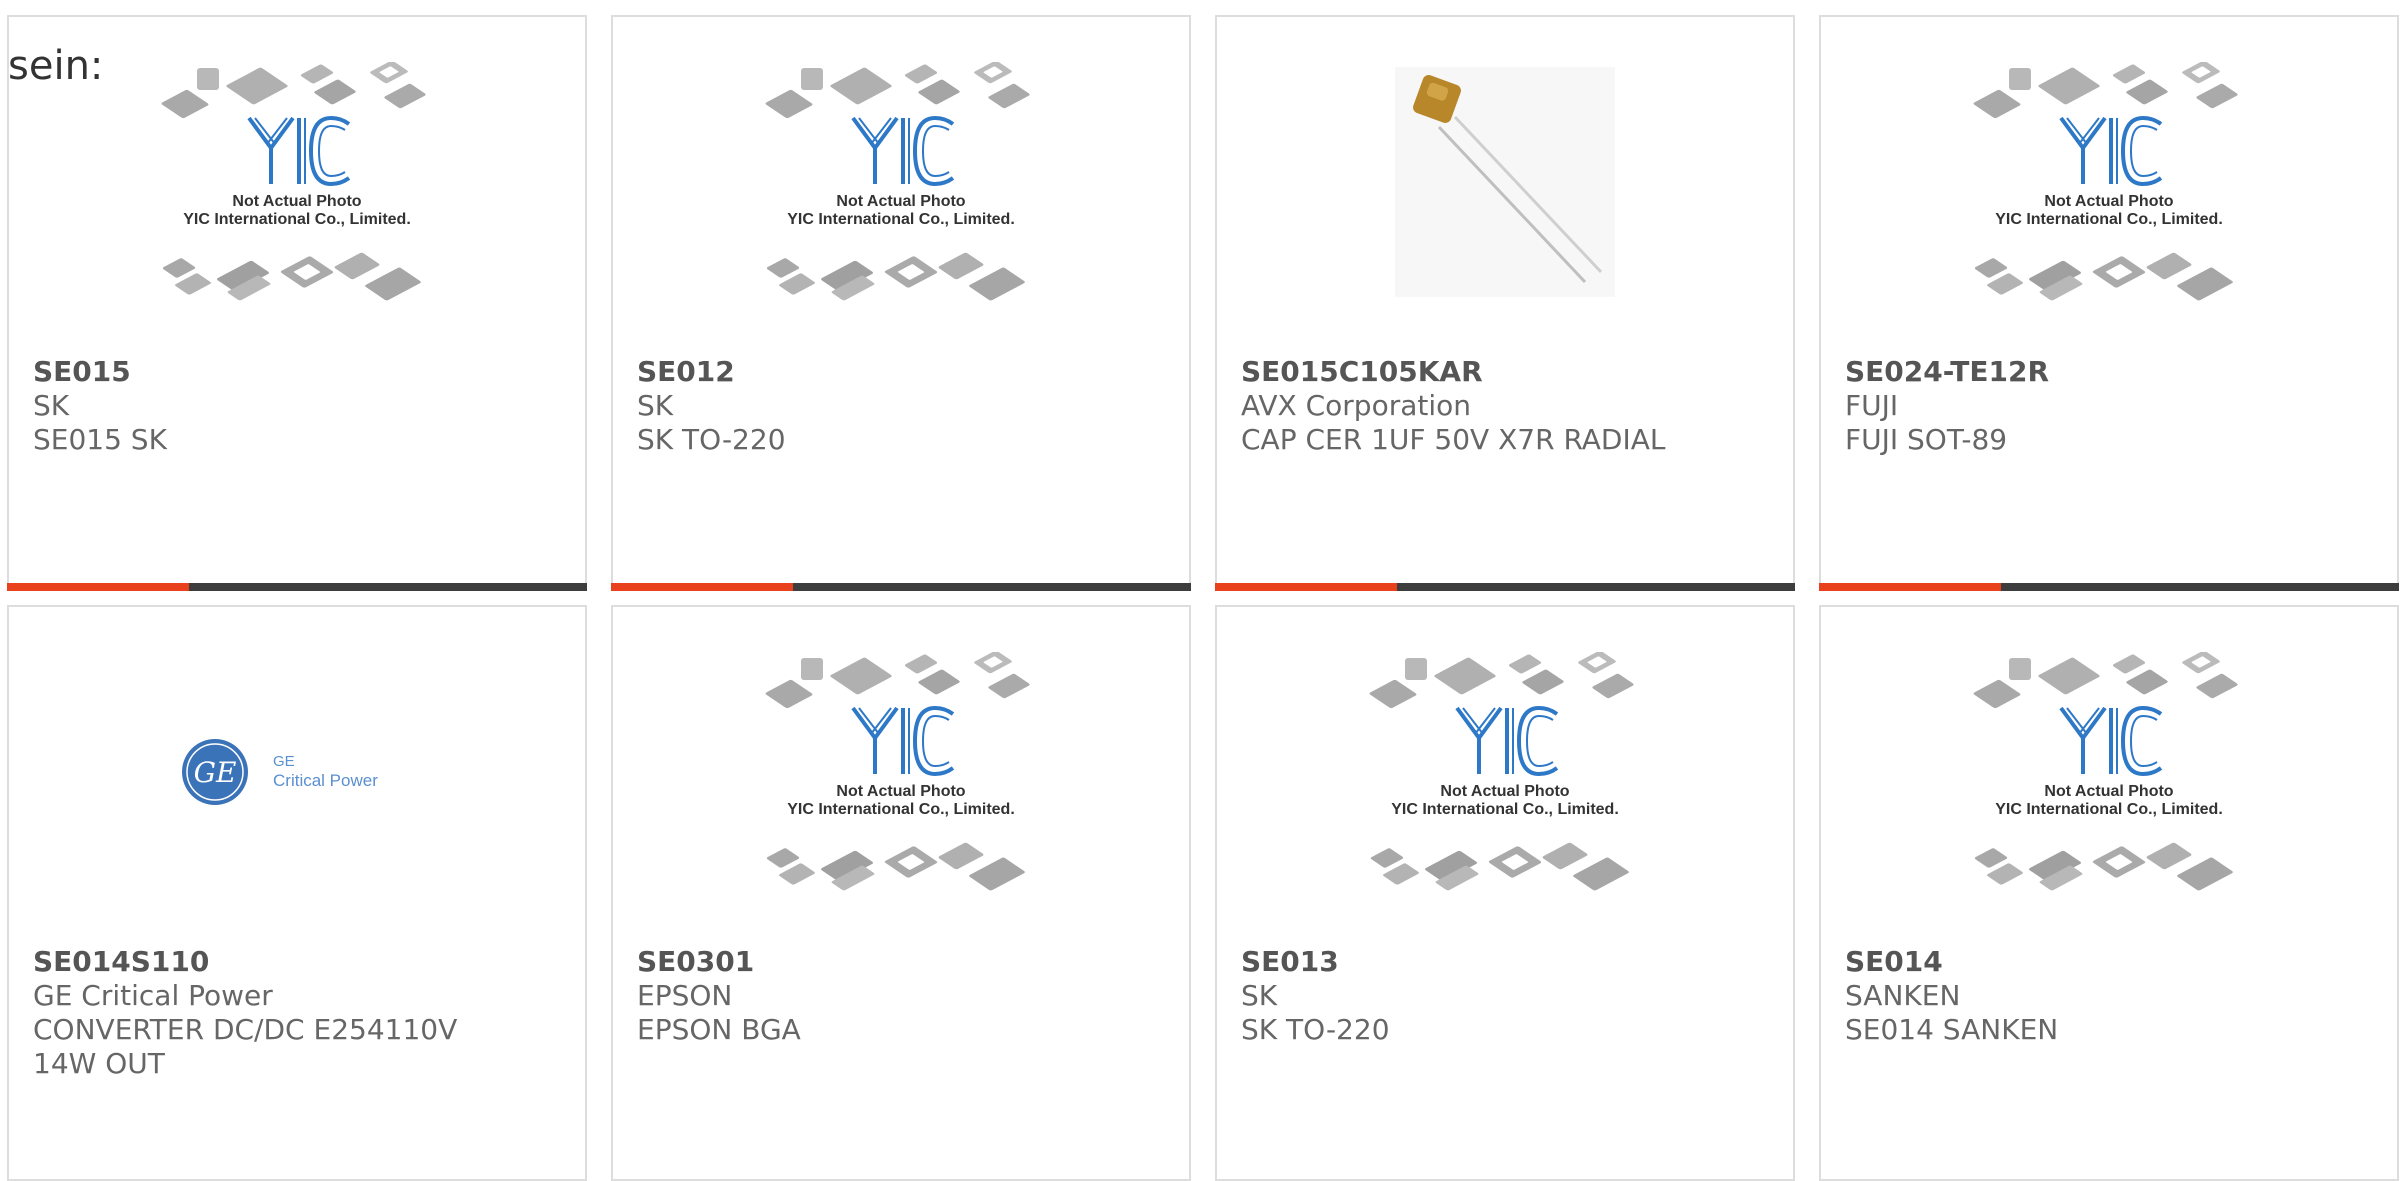  I want to click on product-info: SE013 SK SK TO-220, so click(1507, 996).